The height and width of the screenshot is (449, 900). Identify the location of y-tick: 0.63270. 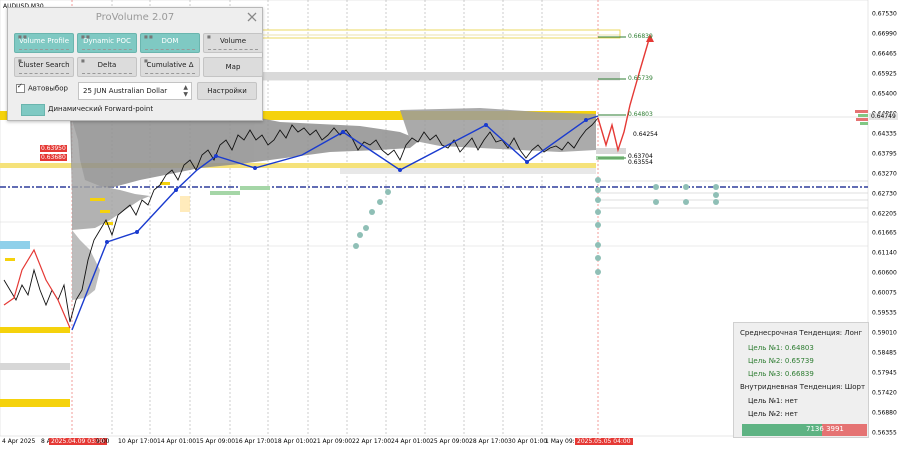
(884, 174).